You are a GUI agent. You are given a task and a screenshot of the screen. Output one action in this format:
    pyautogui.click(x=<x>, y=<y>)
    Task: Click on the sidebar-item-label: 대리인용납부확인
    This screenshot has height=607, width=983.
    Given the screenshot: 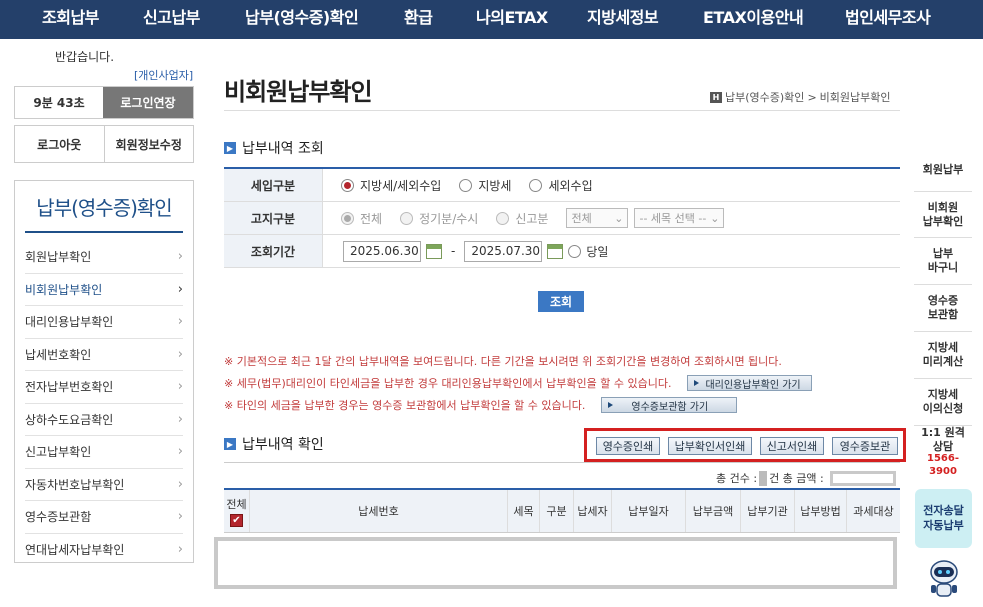 What is the action you would take?
    pyautogui.click(x=69, y=322)
    